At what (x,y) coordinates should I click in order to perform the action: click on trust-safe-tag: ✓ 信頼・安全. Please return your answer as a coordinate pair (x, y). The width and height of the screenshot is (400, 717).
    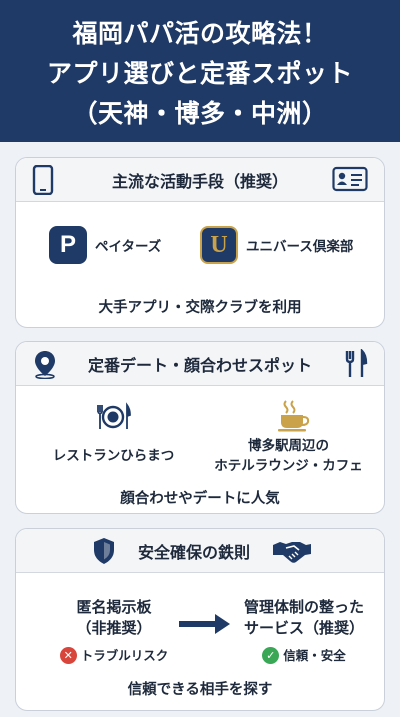
    Looking at the image, I should click on (304, 655).